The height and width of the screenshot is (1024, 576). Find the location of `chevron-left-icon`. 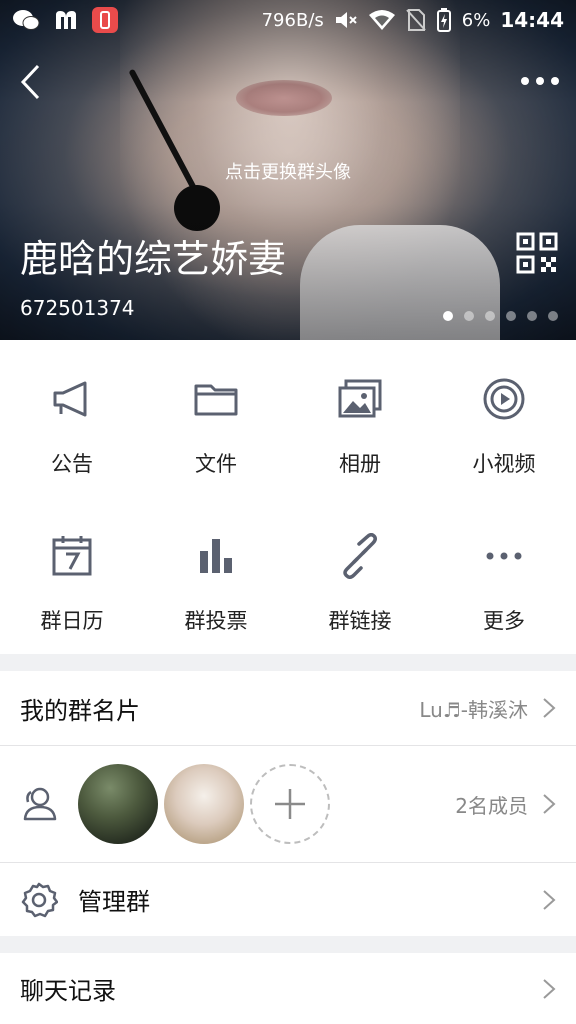

chevron-left-icon is located at coordinates (30, 82).